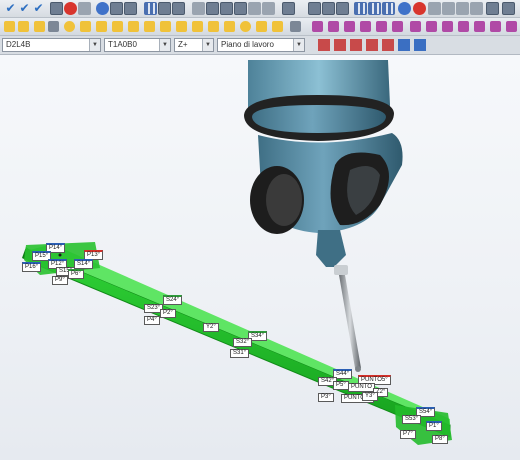 This screenshot has height=460, width=520. What do you see at coordinates (268, 8) in the screenshot?
I see `redo-icon` at bounding box center [268, 8].